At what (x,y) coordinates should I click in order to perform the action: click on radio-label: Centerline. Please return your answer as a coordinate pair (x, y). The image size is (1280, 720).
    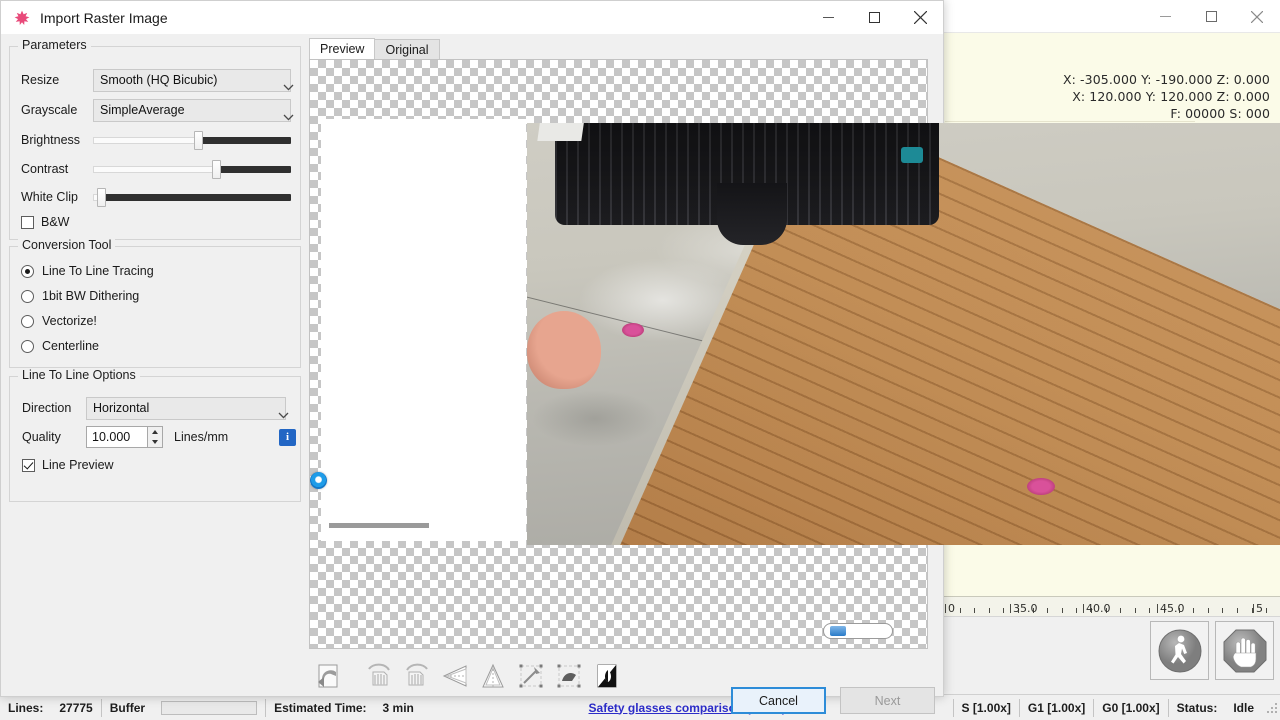
    Looking at the image, I should click on (70, 346).